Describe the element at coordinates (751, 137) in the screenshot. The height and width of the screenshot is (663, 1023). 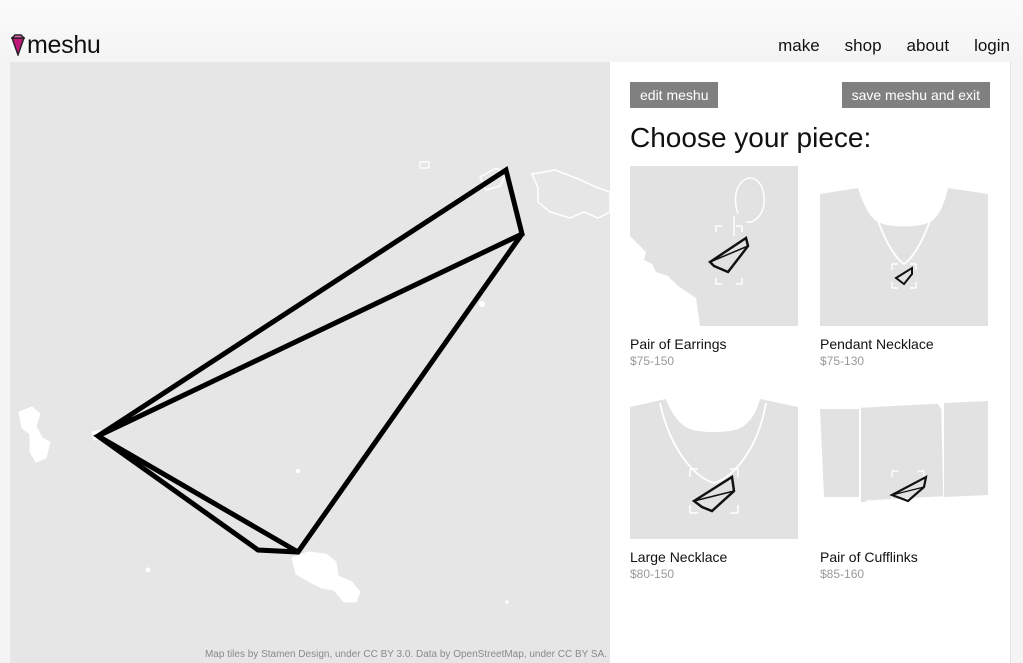
I see `page-title: Choose your piece:` at that location.